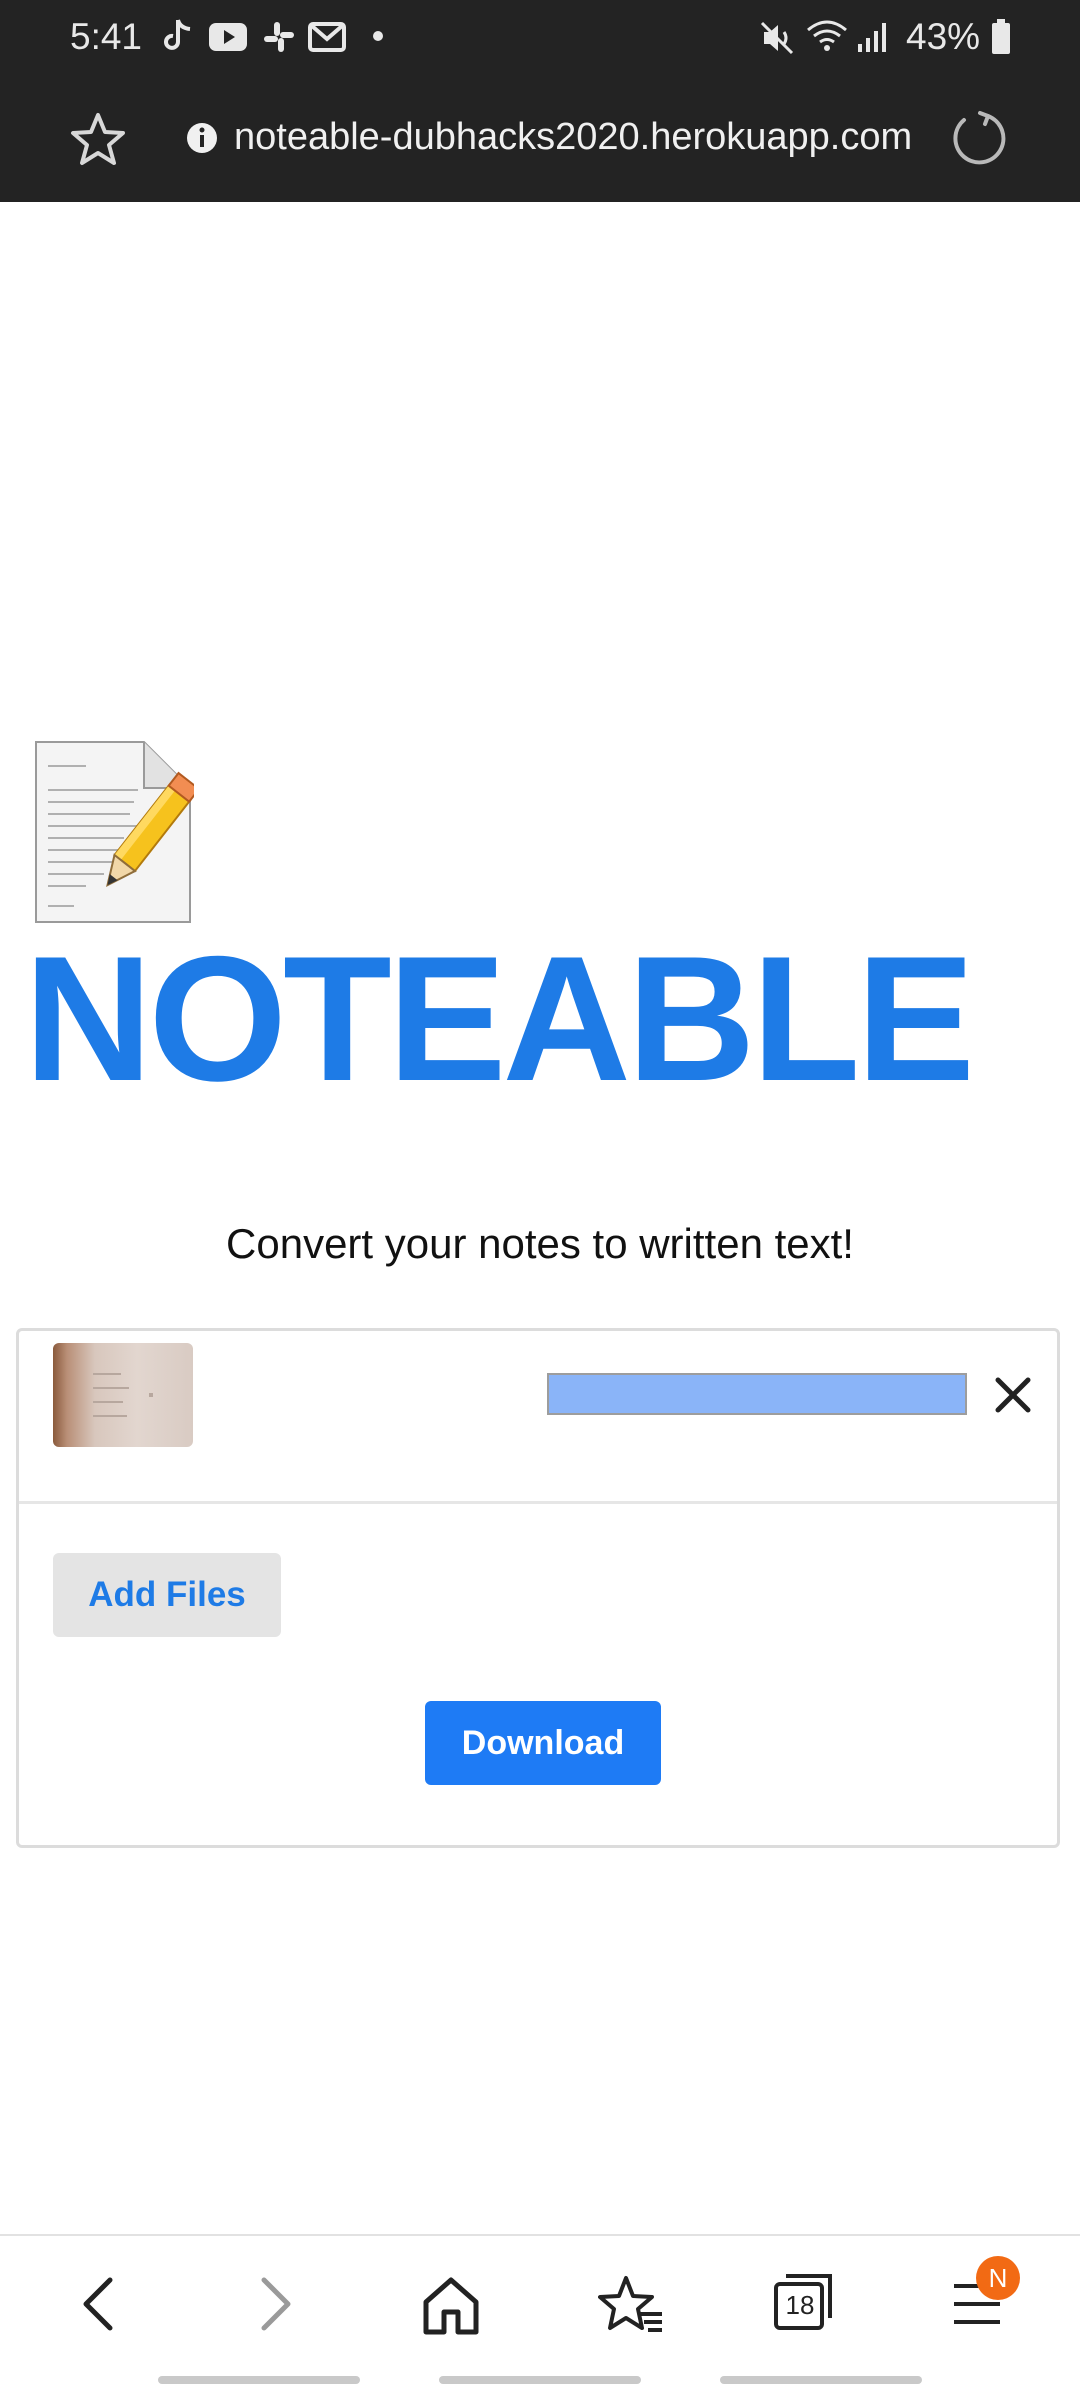 This screenshot has width=1080, height=2402. What do you see at coordinates (872, 37) in the screenshot?
I see `signal-icon` at bounding box center [872, 37].